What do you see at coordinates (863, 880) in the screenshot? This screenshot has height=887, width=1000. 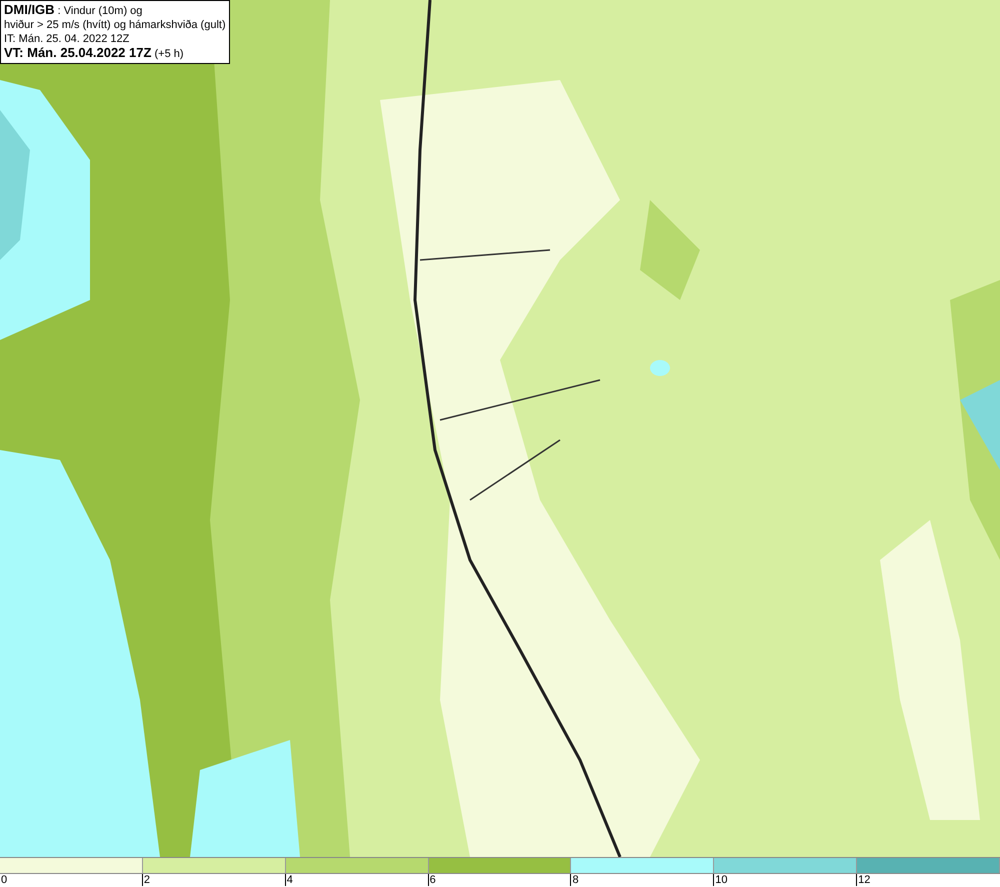 I see `legend-tick-label: 12` at bounding box center [863, 880].